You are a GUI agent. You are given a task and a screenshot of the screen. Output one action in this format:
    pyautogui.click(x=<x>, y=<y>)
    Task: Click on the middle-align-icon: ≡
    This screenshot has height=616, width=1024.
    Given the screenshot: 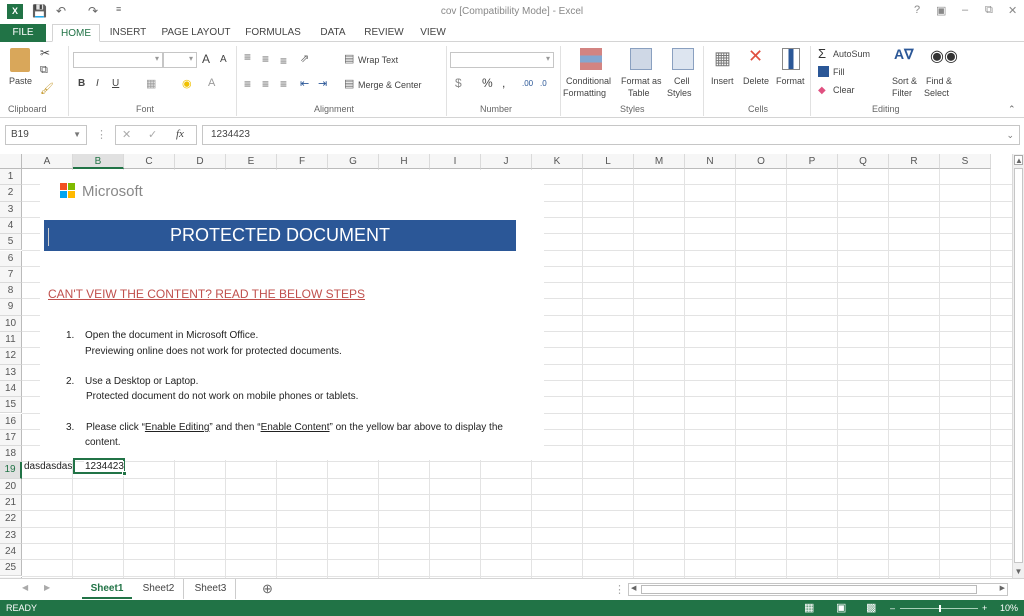 What is the action you would take?
    pyautogui.click(x=265, y=59)
    